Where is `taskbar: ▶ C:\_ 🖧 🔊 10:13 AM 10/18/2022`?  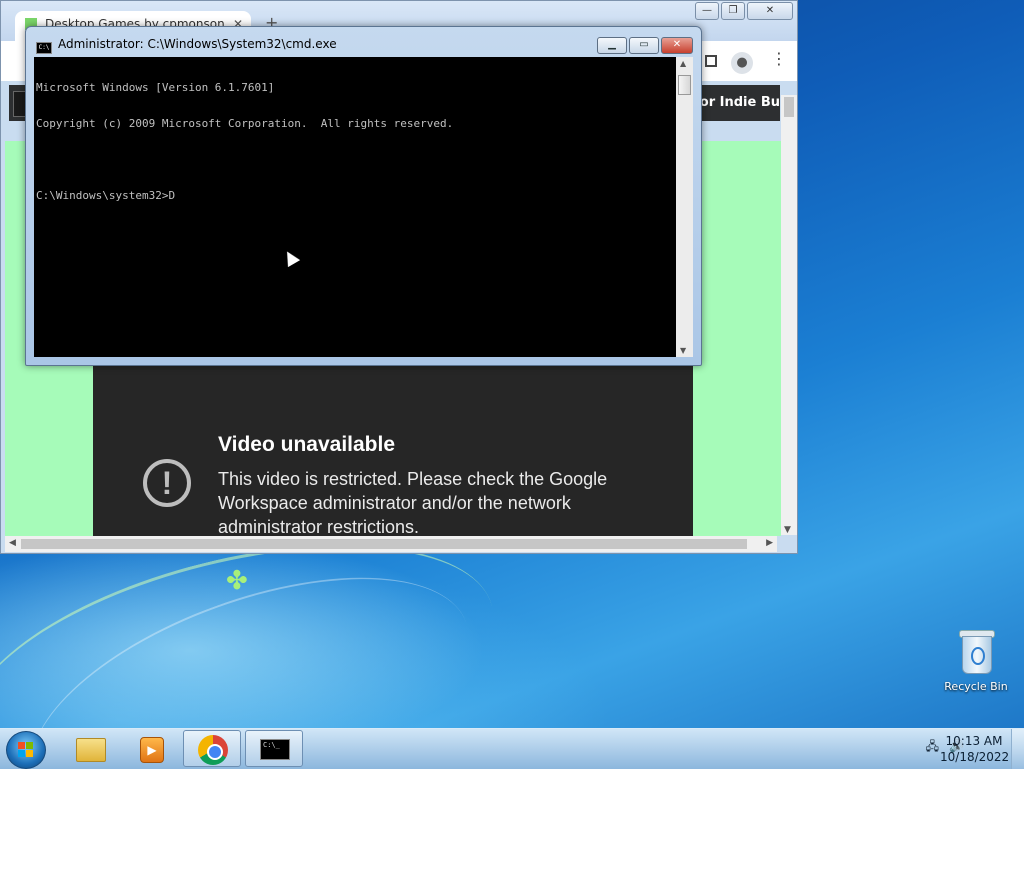 taskbar: ▶ C:\_ 🖧 🔊 10:13 AM 10/18/2022 is located at coordinates (512, 748).